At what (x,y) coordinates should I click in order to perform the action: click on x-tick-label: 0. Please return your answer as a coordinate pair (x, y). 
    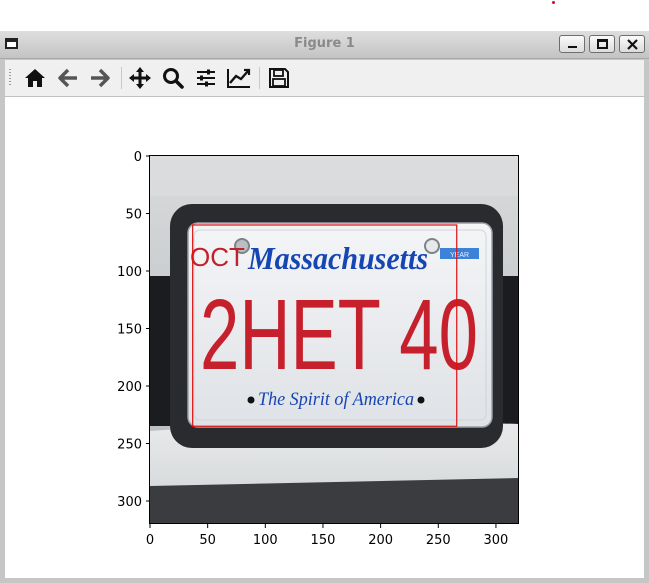
    Looking at the image, I should click on (150, 540).